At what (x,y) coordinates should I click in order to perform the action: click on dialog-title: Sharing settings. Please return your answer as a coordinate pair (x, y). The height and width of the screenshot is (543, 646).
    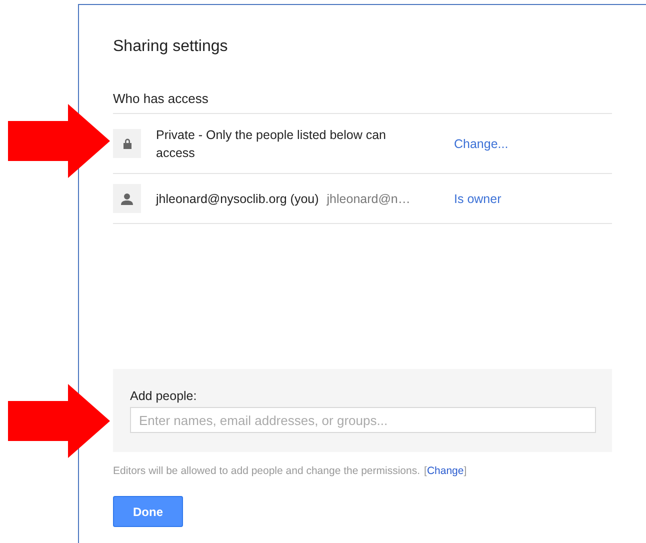
    Looking at the image, I should click on (171, 47).